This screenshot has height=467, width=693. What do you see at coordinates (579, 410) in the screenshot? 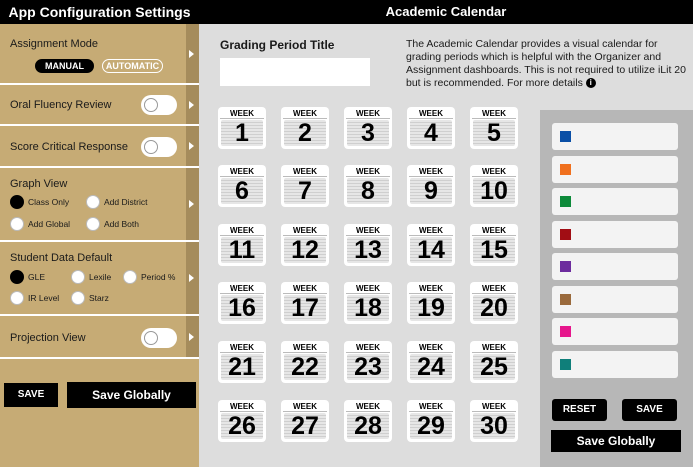
I see `reset-button: RESET` at bounding box center [579, 410].